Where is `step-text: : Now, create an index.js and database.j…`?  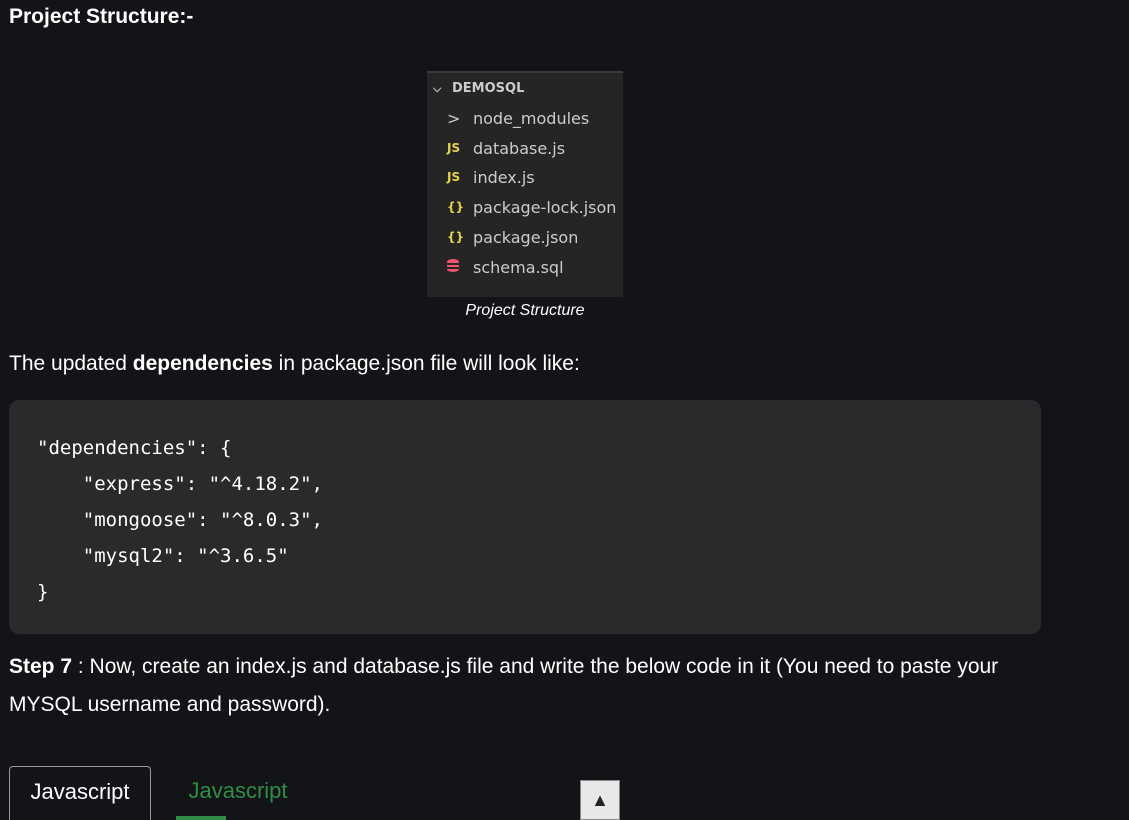 step-text: : Now, create an index.js and database.j… is located at coordinates (504, 685).